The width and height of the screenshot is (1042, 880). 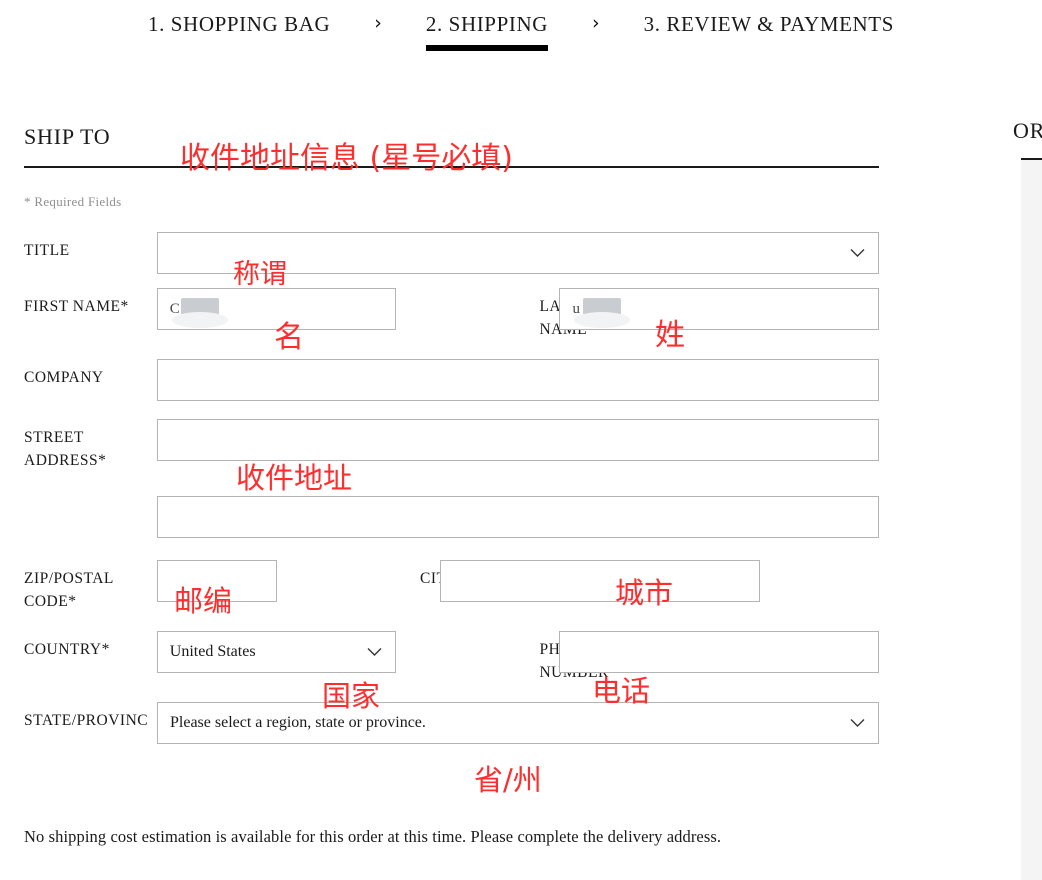 I want to click on zip-input, so click(x=217, y=581).